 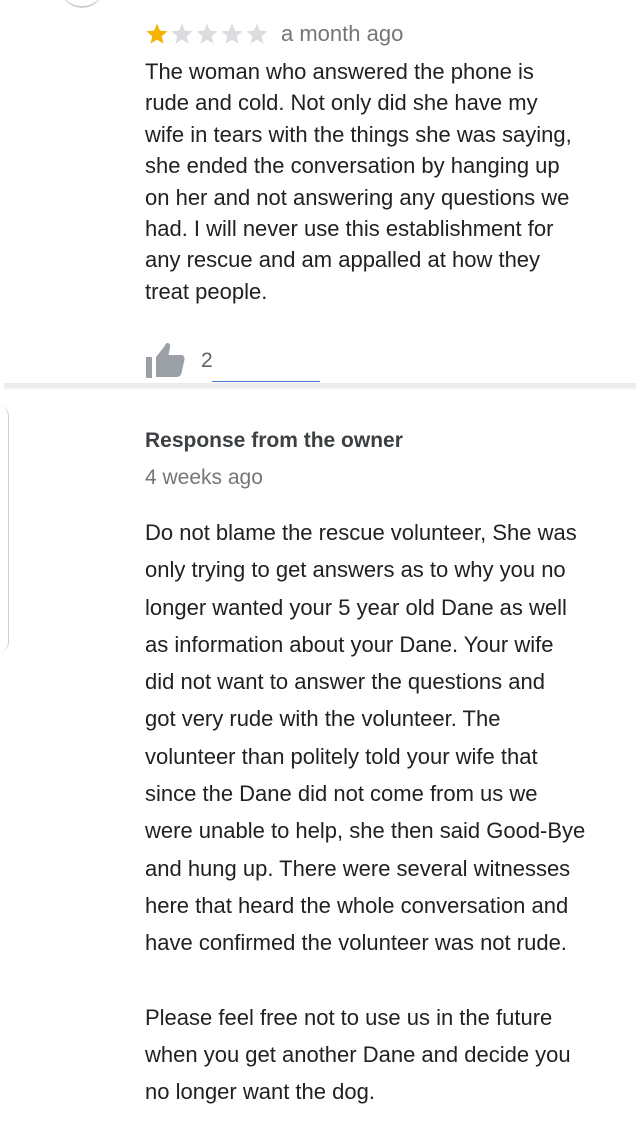 I want to click on like-underline, so click(x=266, y=381).